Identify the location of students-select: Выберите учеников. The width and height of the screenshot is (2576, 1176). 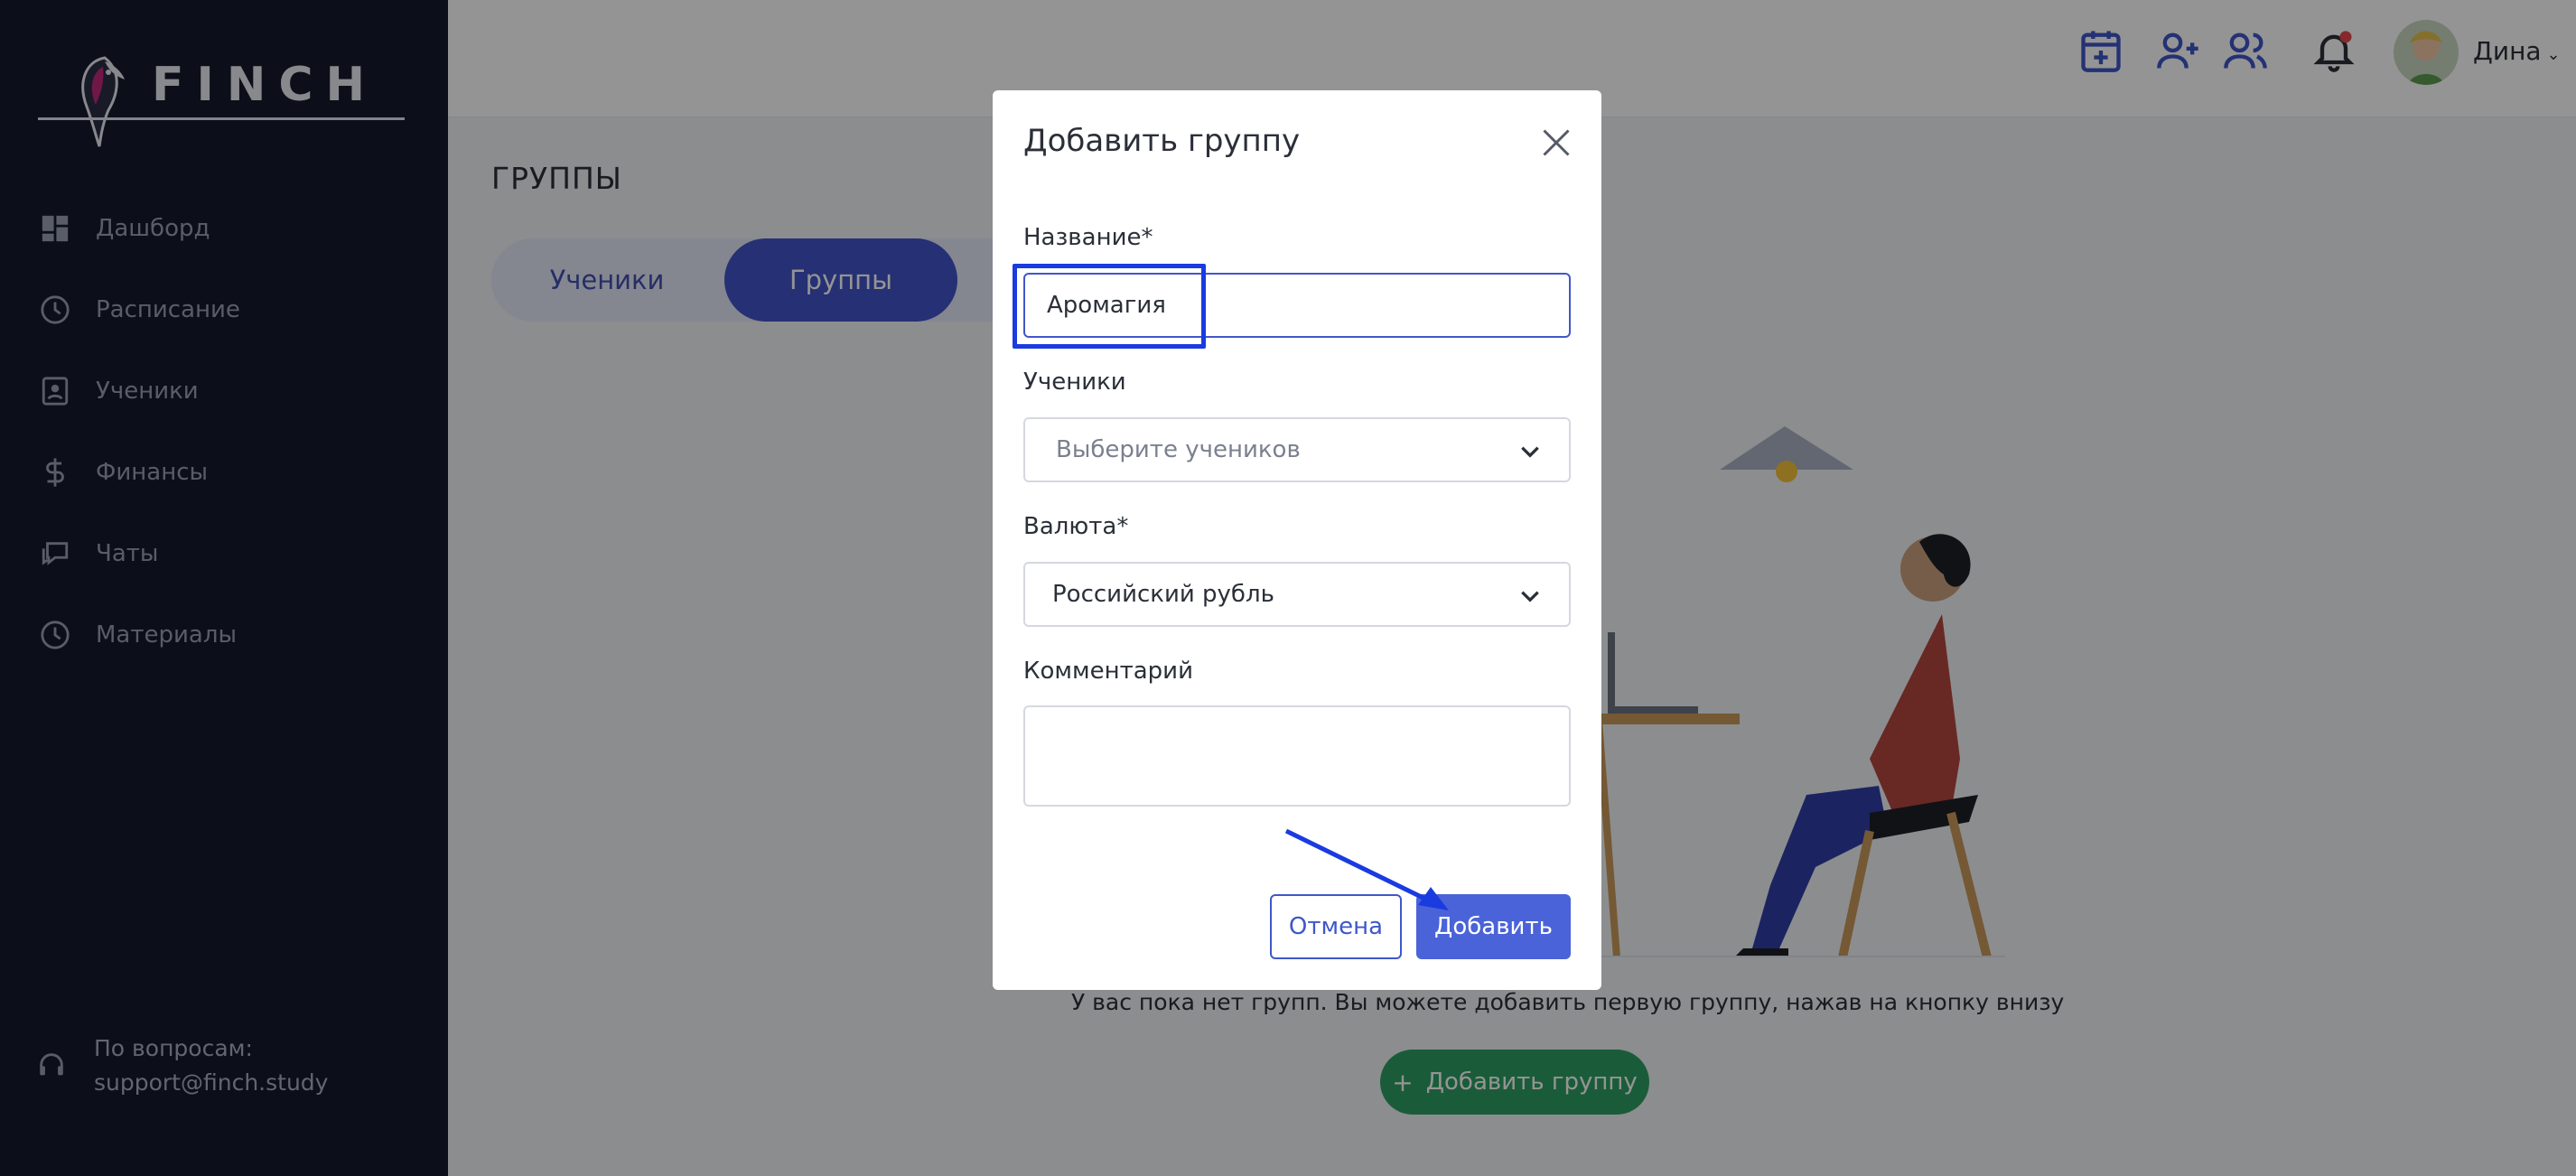
(1297, 450).